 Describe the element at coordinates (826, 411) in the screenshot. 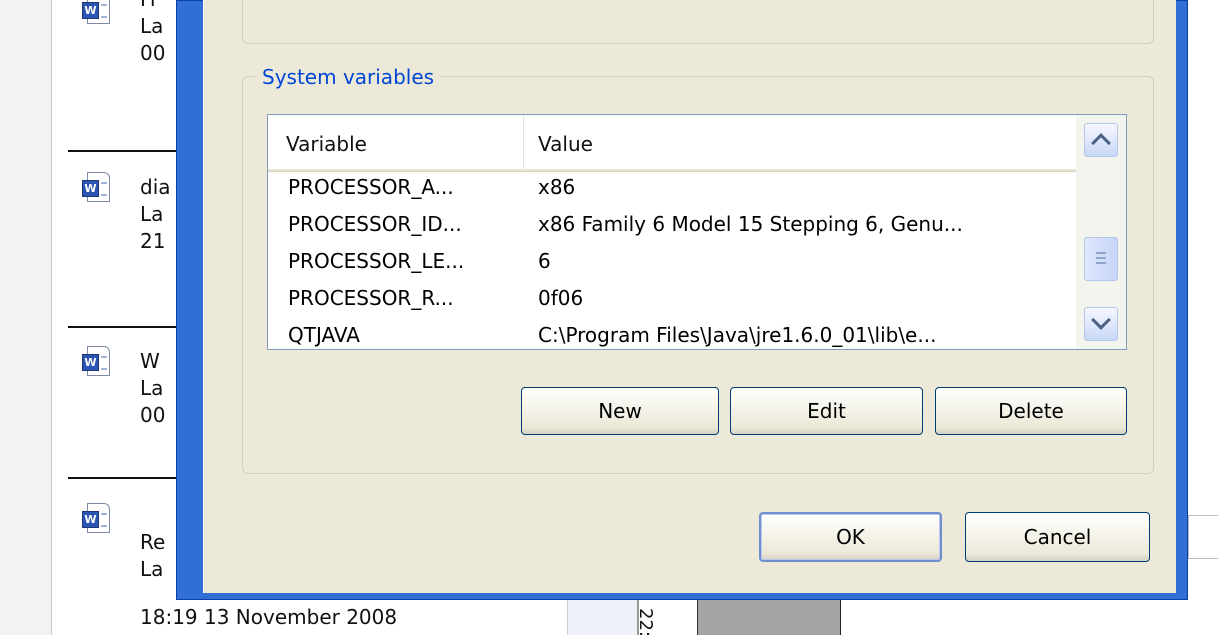

I see `edit-button: Edit` at that location.